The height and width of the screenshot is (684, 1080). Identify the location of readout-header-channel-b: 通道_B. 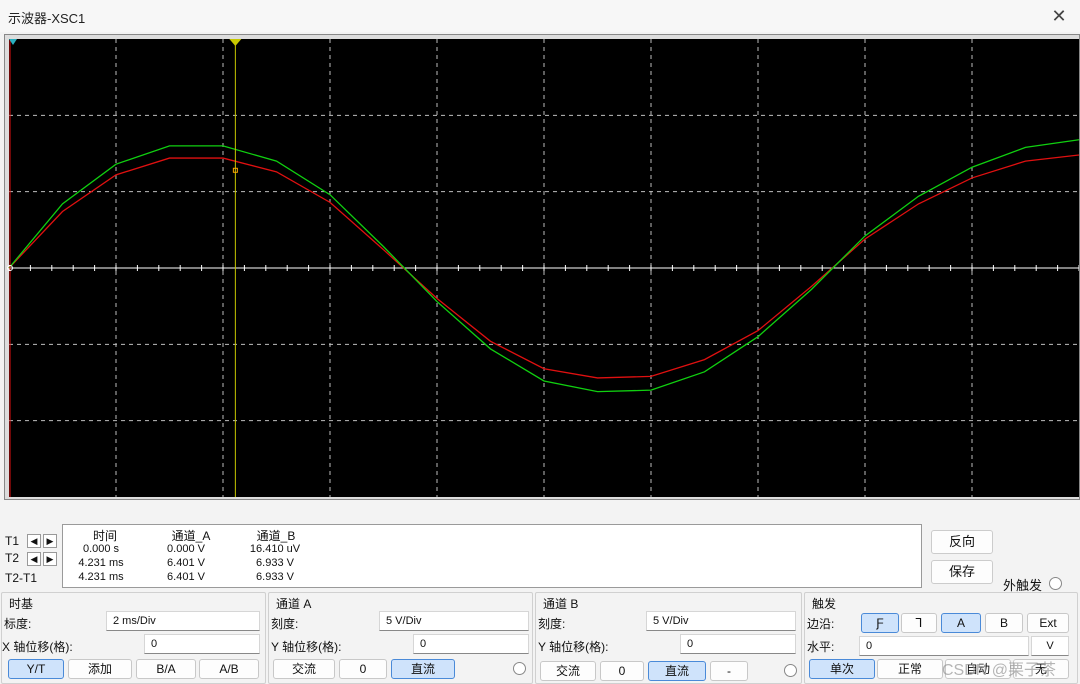
(276, 536).